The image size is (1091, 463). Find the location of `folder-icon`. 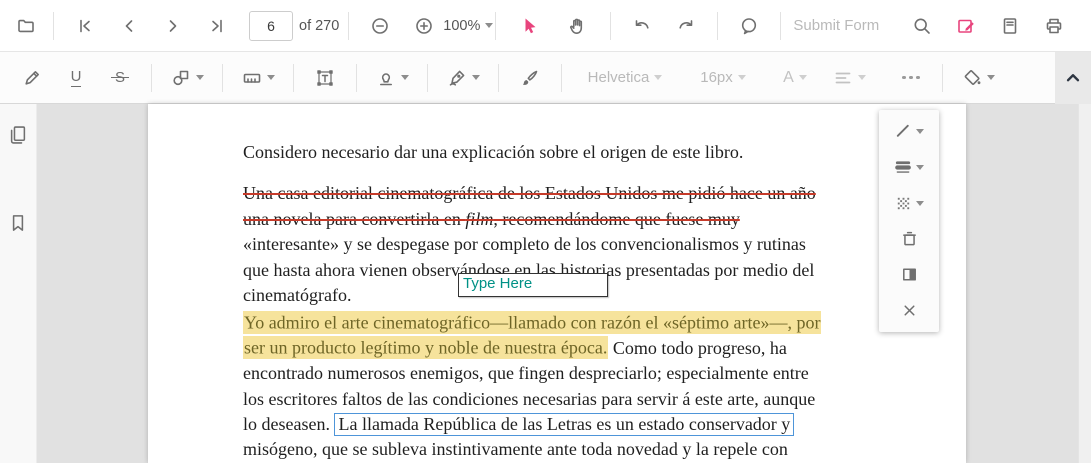

folder-icon is located at coordinates (26, 25).